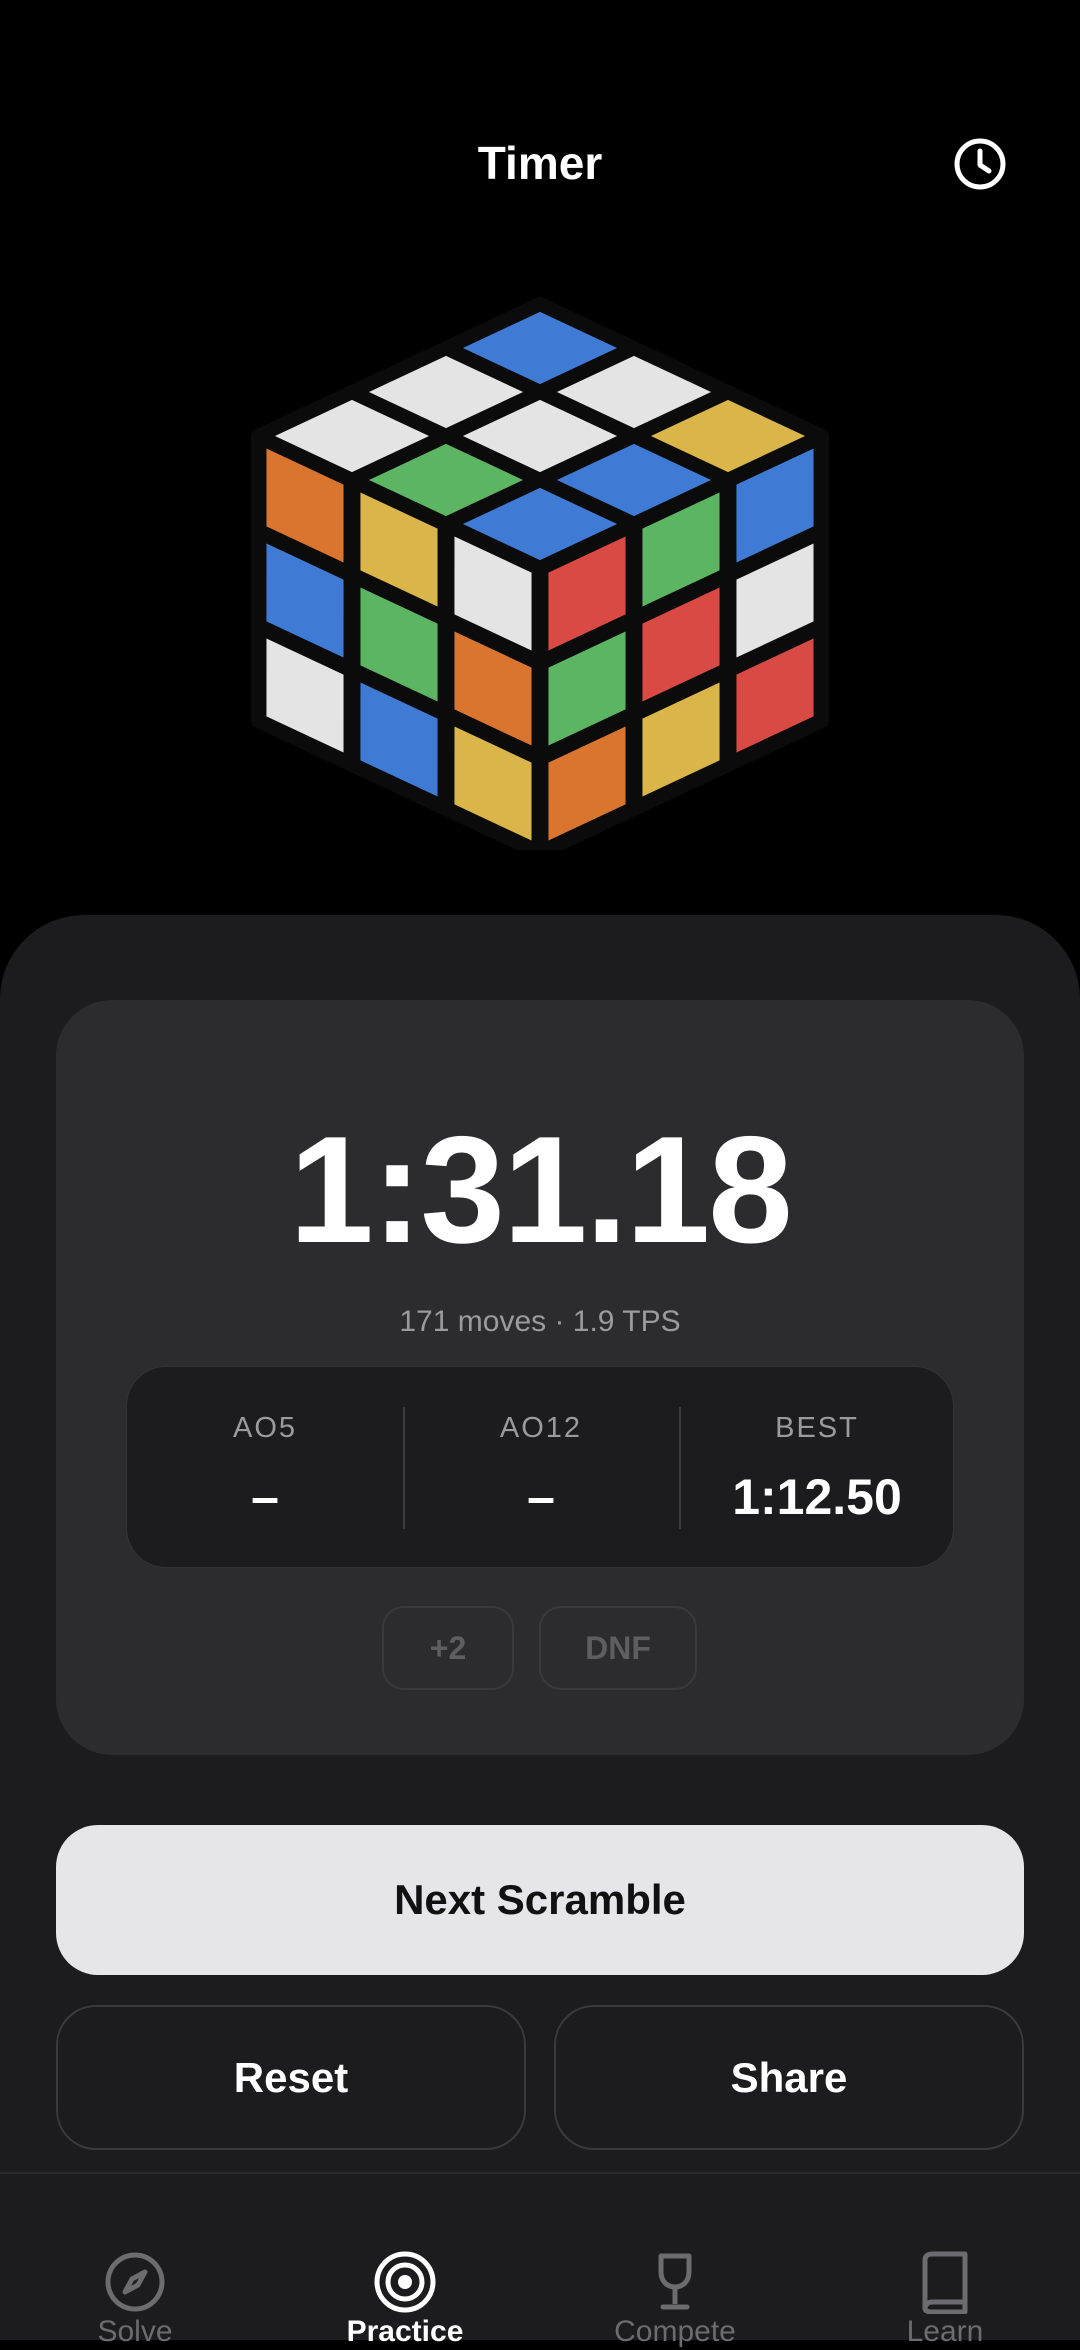  Describe the element at coordinates (540, 1321) in the screenshot. I see `moves-info: 171 moves · 1.9 TPS` at that location.